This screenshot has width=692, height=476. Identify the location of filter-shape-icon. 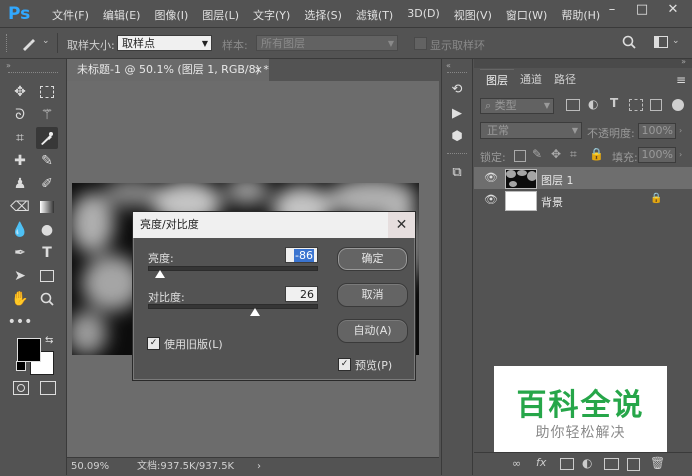
(636, 105).